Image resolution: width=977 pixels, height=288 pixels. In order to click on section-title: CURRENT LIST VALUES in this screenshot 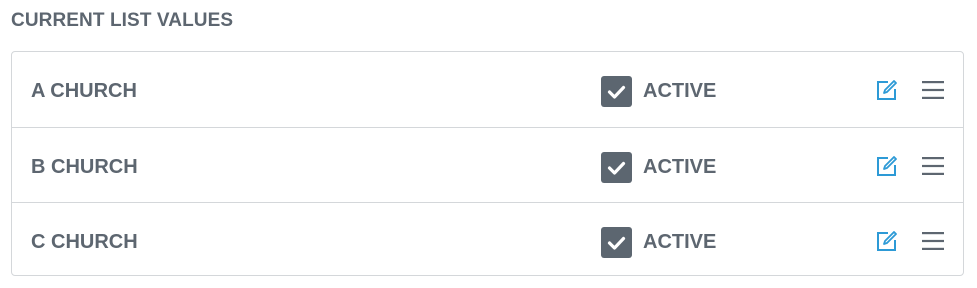, I will do `click(122, 20)`.